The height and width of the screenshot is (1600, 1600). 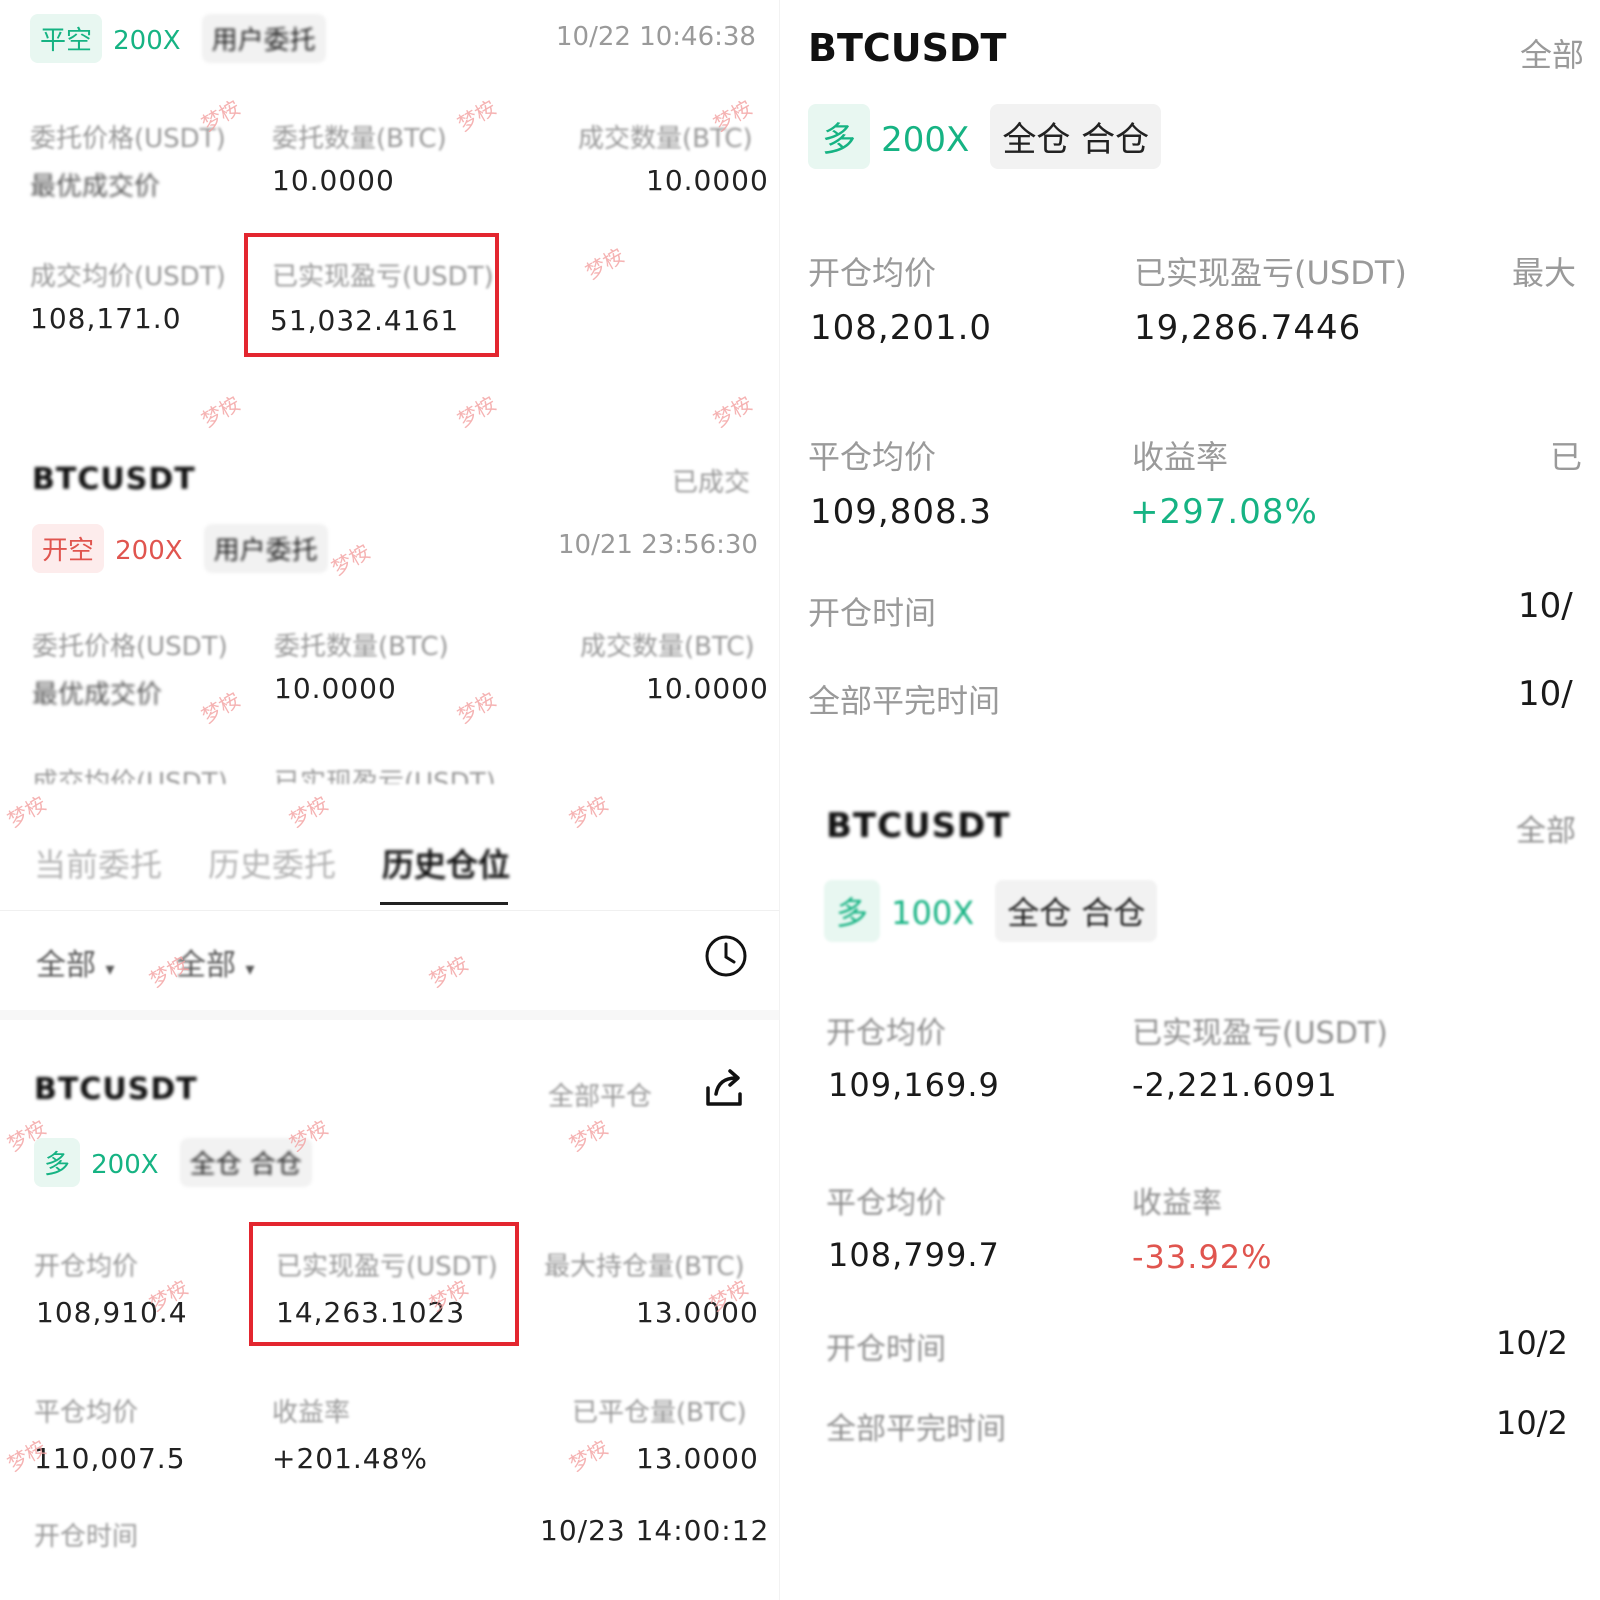 I want to click on order-status: 已成交, so click(x=711, y=483).